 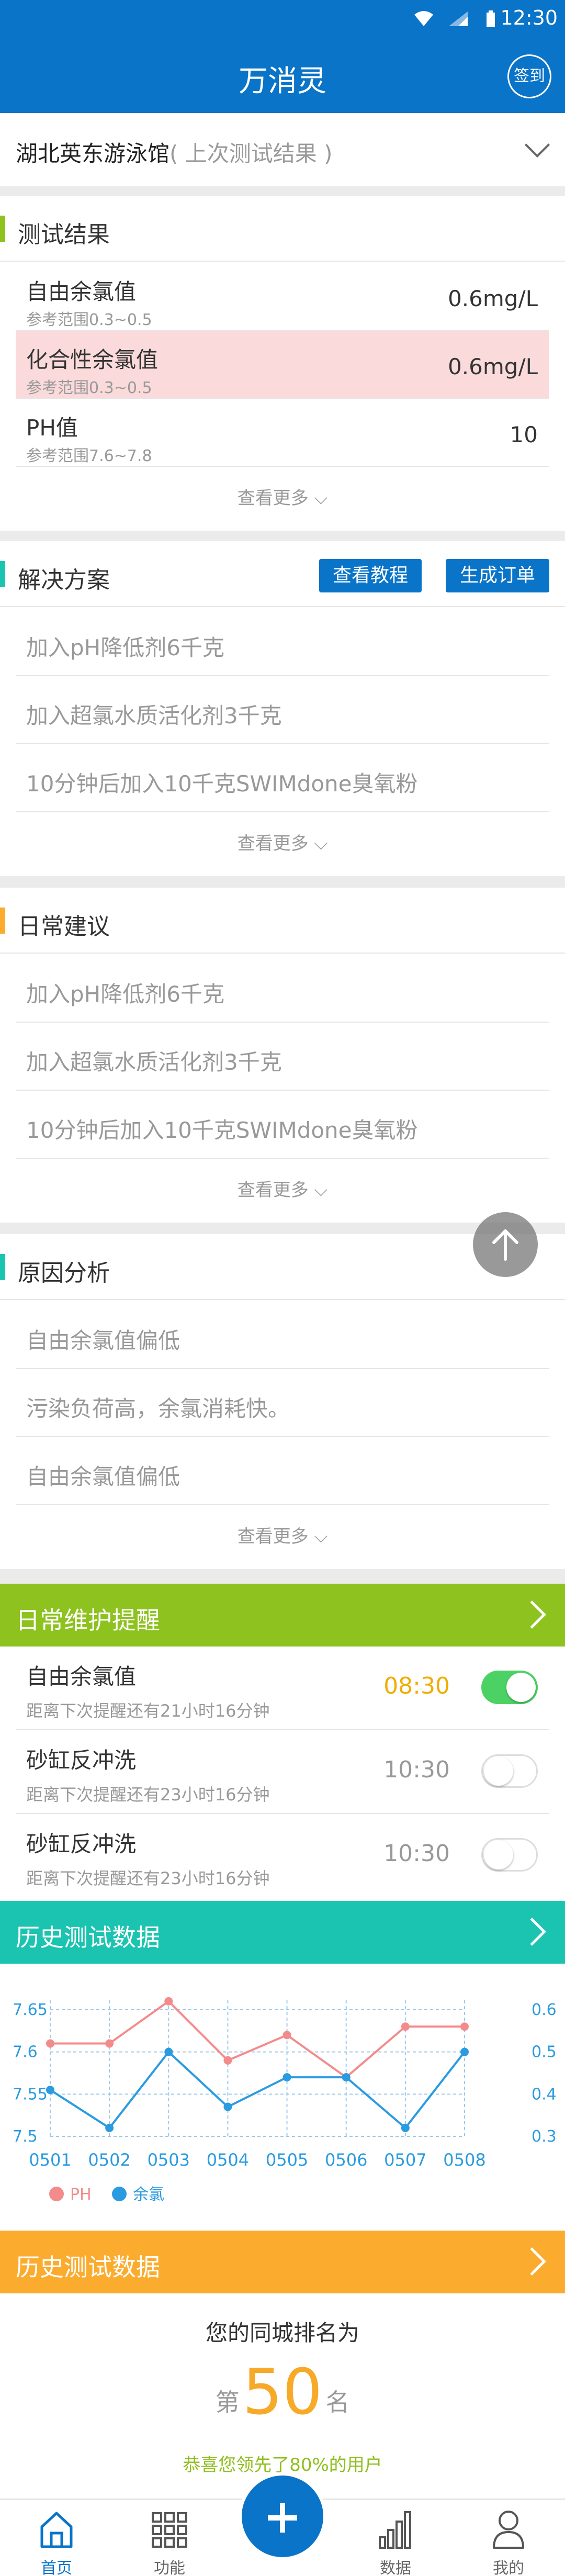 I want to click on legend-swatch-chlorine, so click(x=119, y=2194).